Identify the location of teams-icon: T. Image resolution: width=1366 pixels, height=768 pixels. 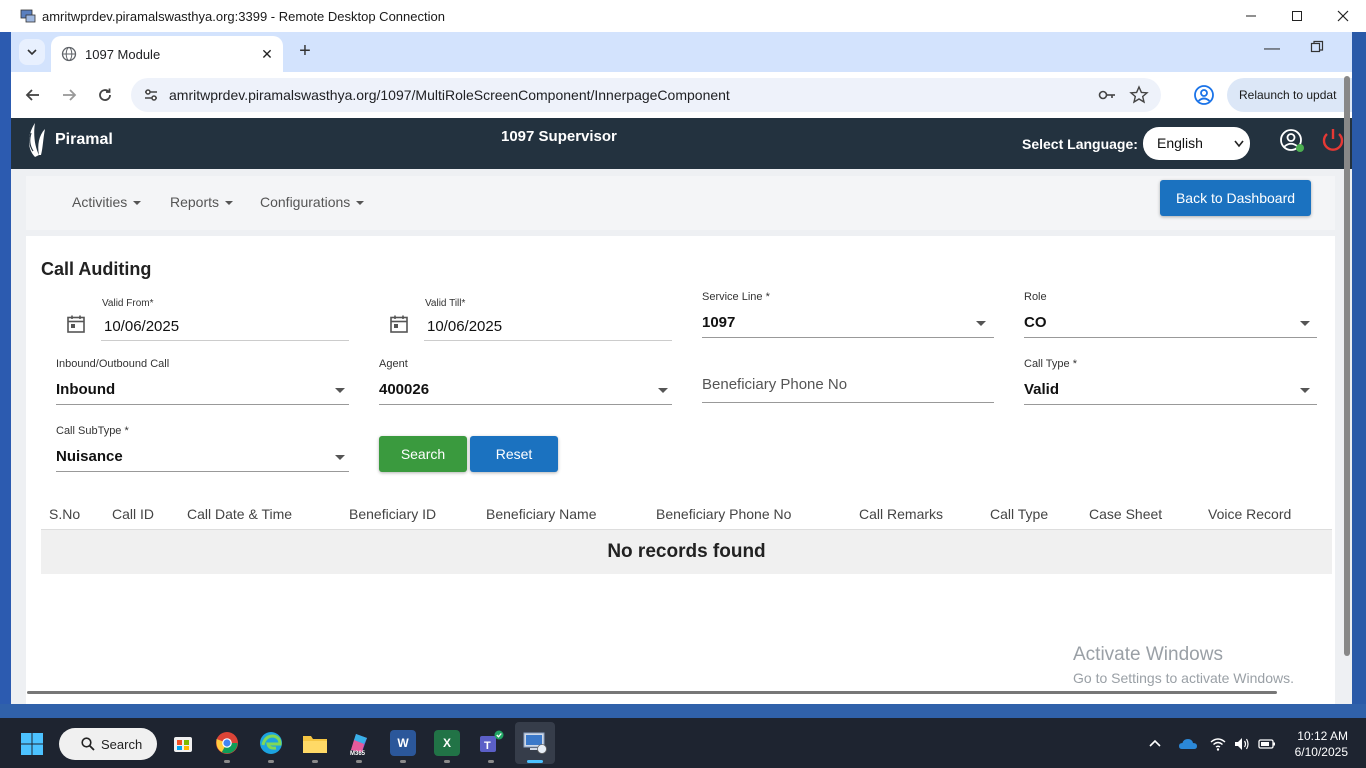
(491, 743).